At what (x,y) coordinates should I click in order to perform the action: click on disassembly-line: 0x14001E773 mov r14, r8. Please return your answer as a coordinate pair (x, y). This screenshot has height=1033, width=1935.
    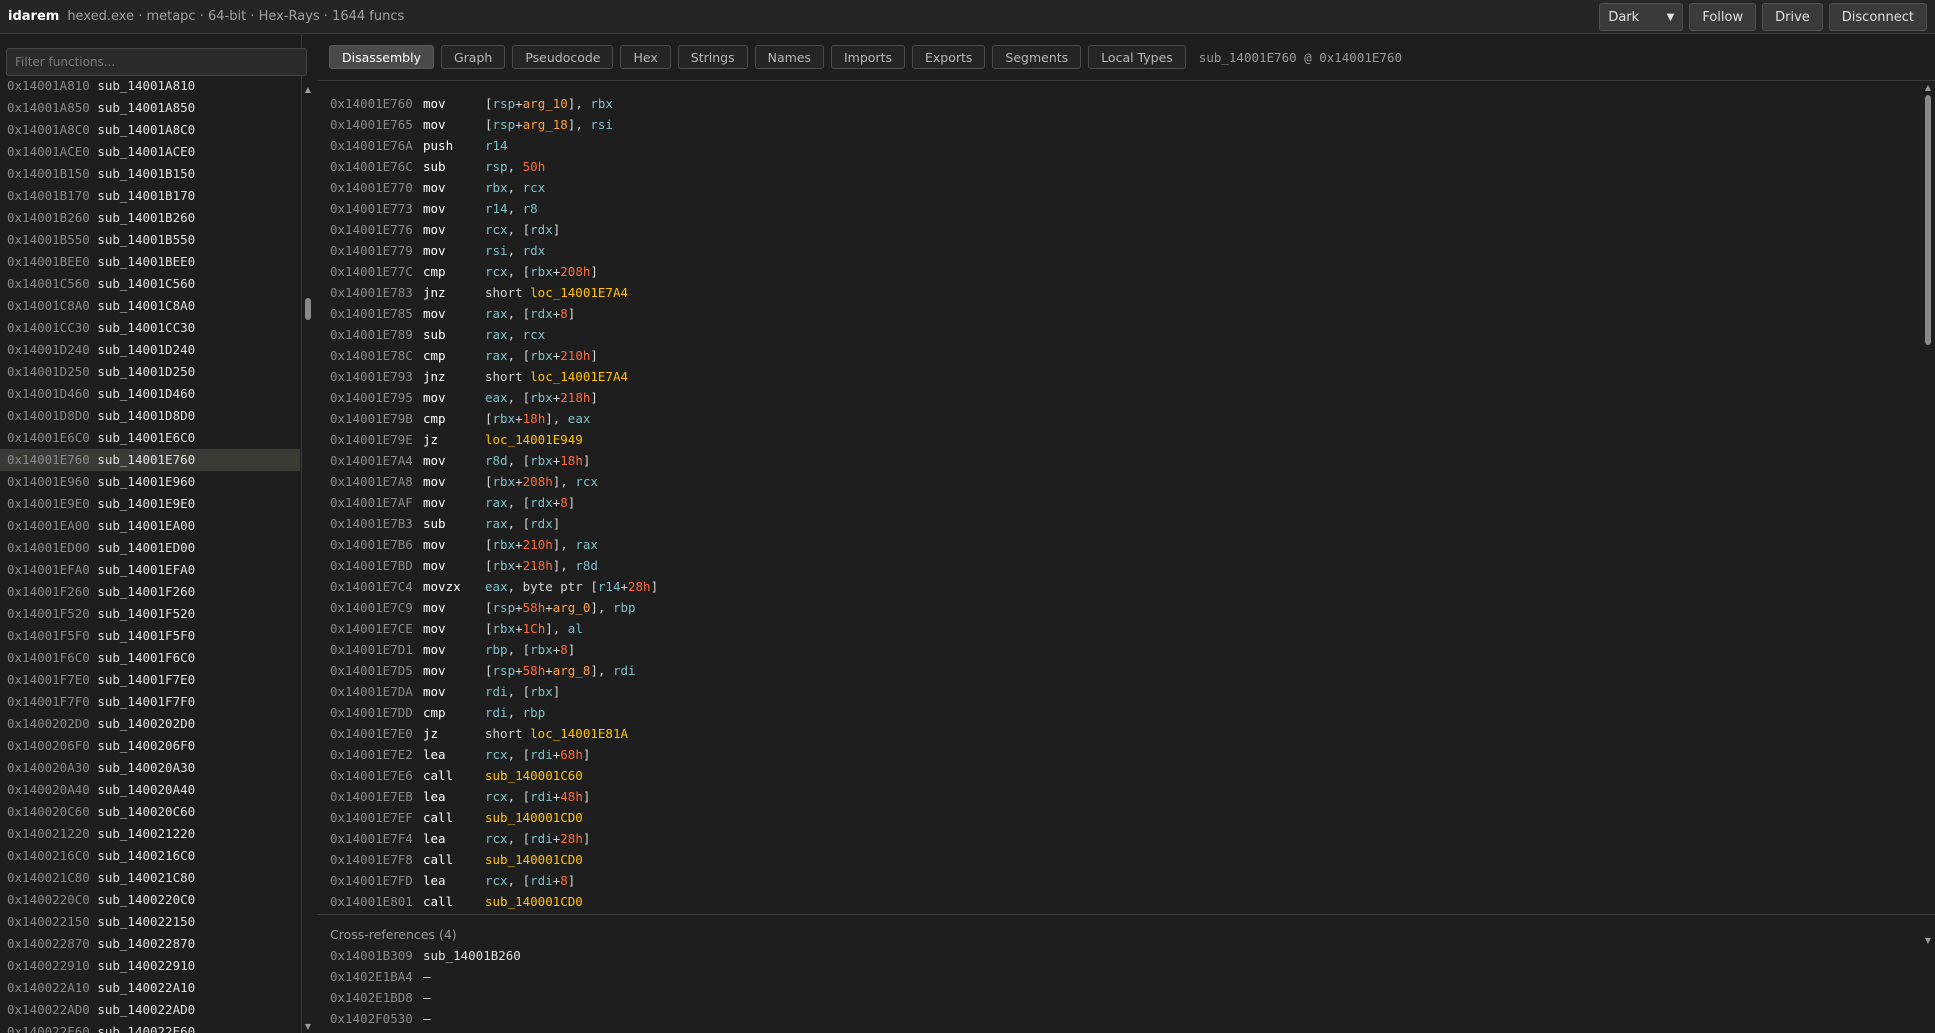
    Looking at the image, I should click on (494, 208).